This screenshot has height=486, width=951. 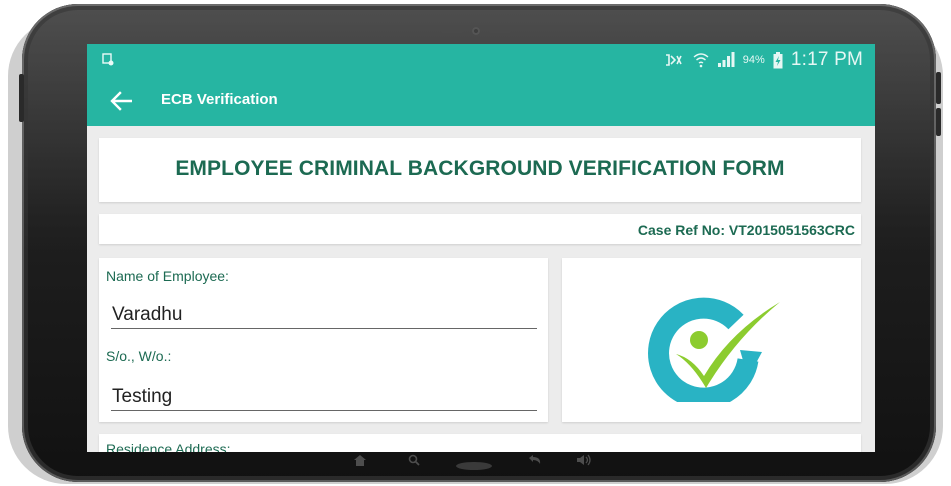 What do you see at coordinates (139, 356) in the screenshot?
I see `relation-label: S/o., W/o.:` at bounding box center [139, 356].